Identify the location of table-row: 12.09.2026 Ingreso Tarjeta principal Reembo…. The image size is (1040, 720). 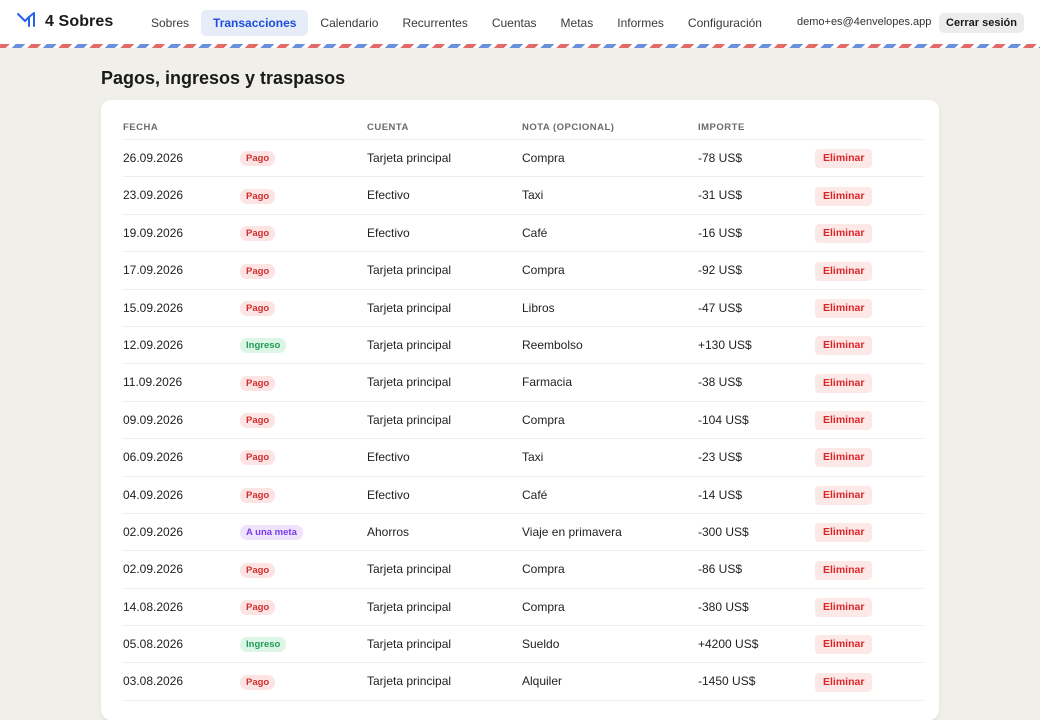
(523, 346).